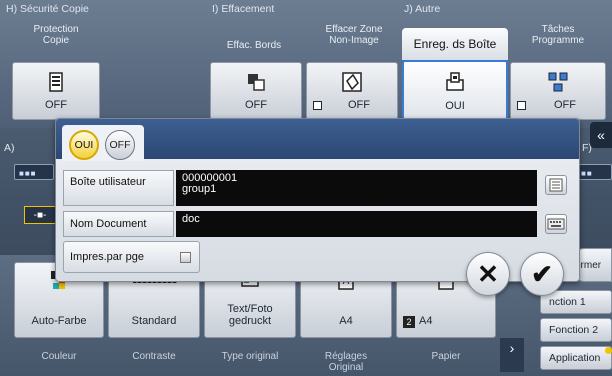 This screenshot has width=612, height=376. I want to click on enreg-boite-state: OUI, so click(455, 106).